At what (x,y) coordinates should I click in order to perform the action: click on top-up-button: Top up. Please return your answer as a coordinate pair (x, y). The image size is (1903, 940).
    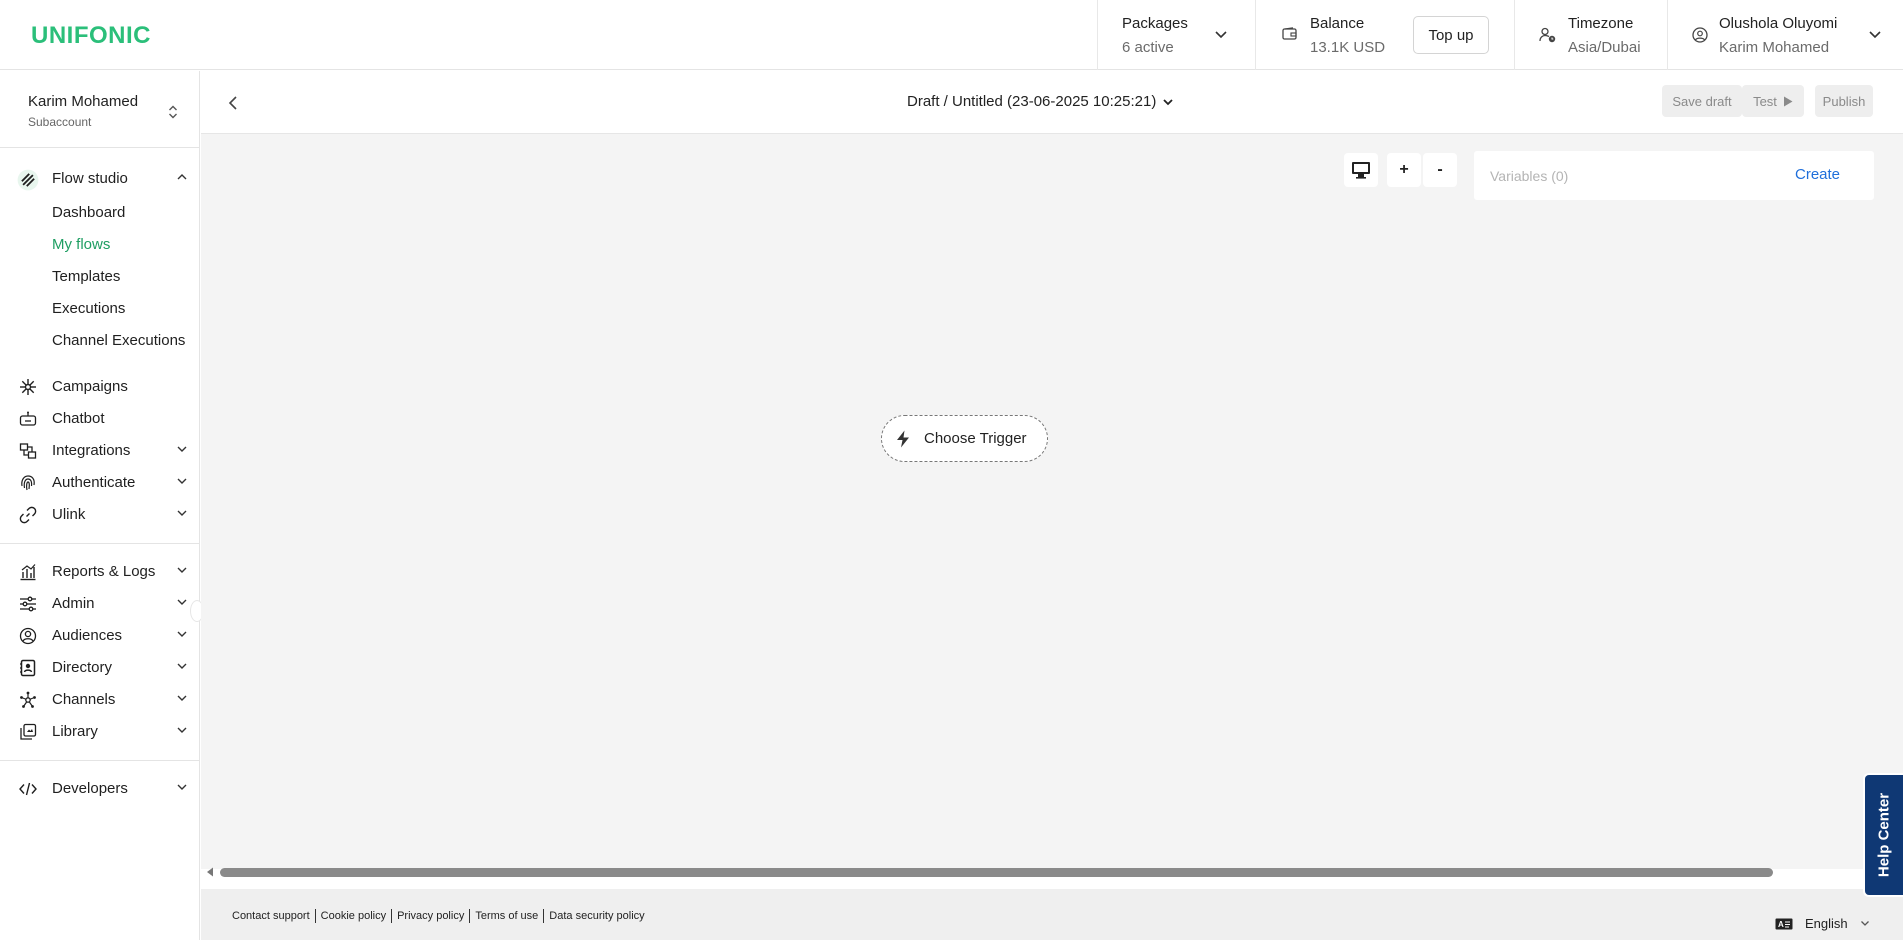
    Looking at the image, I should click on (1451, 35).